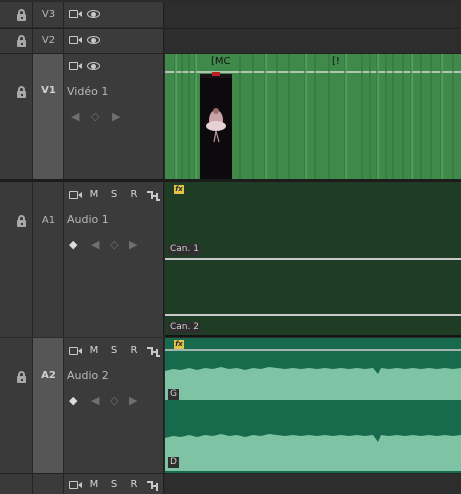 The height and width of the screenshot is (494, 461). Describe the element at coordinates (184, 327) in the screenshot. I see `channel-label: Can. 2` at that location.